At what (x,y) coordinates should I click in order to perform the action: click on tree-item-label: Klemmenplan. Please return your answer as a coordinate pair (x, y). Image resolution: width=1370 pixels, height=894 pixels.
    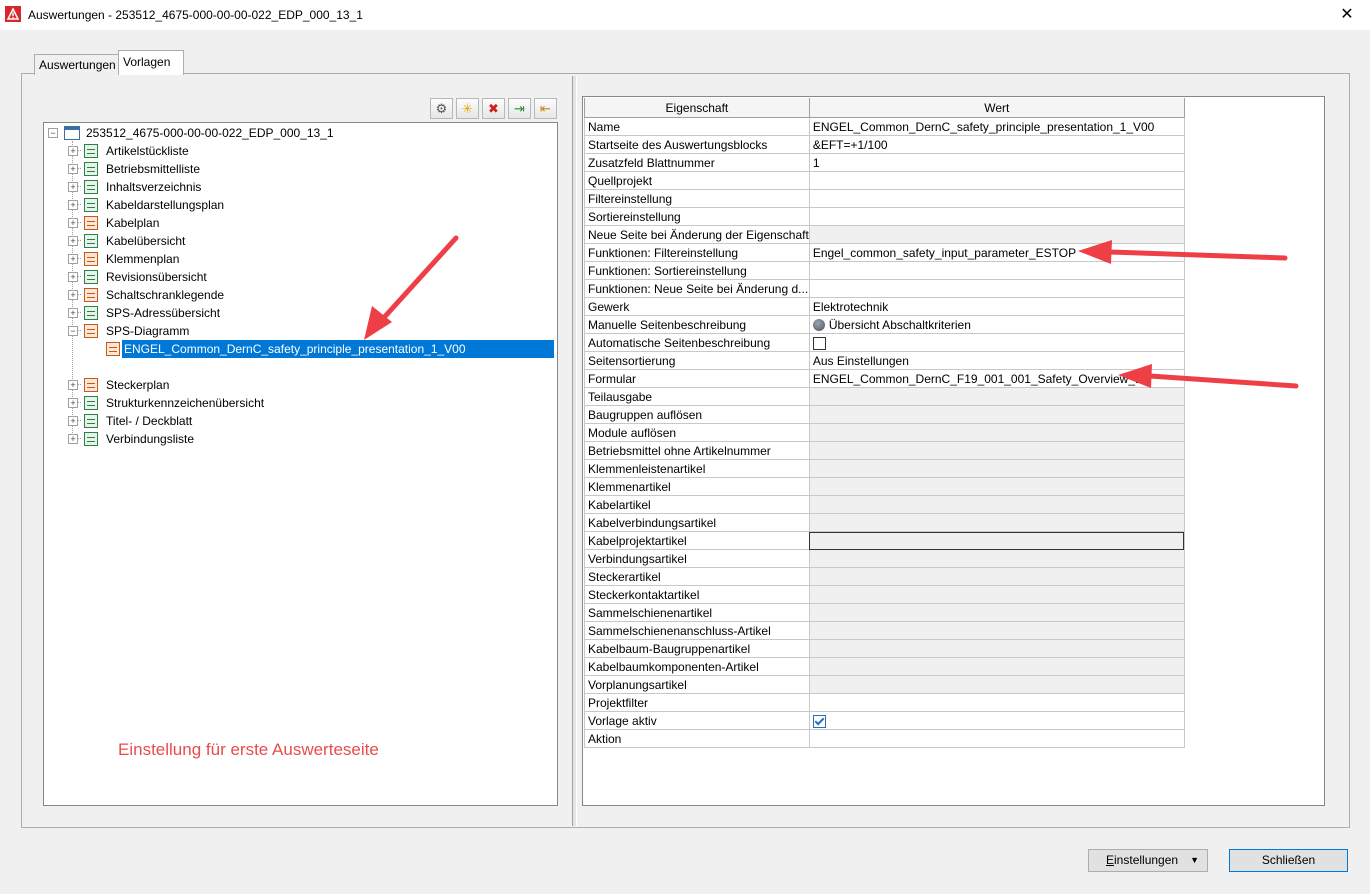
    Looking at the image, I should click on (143, 259).